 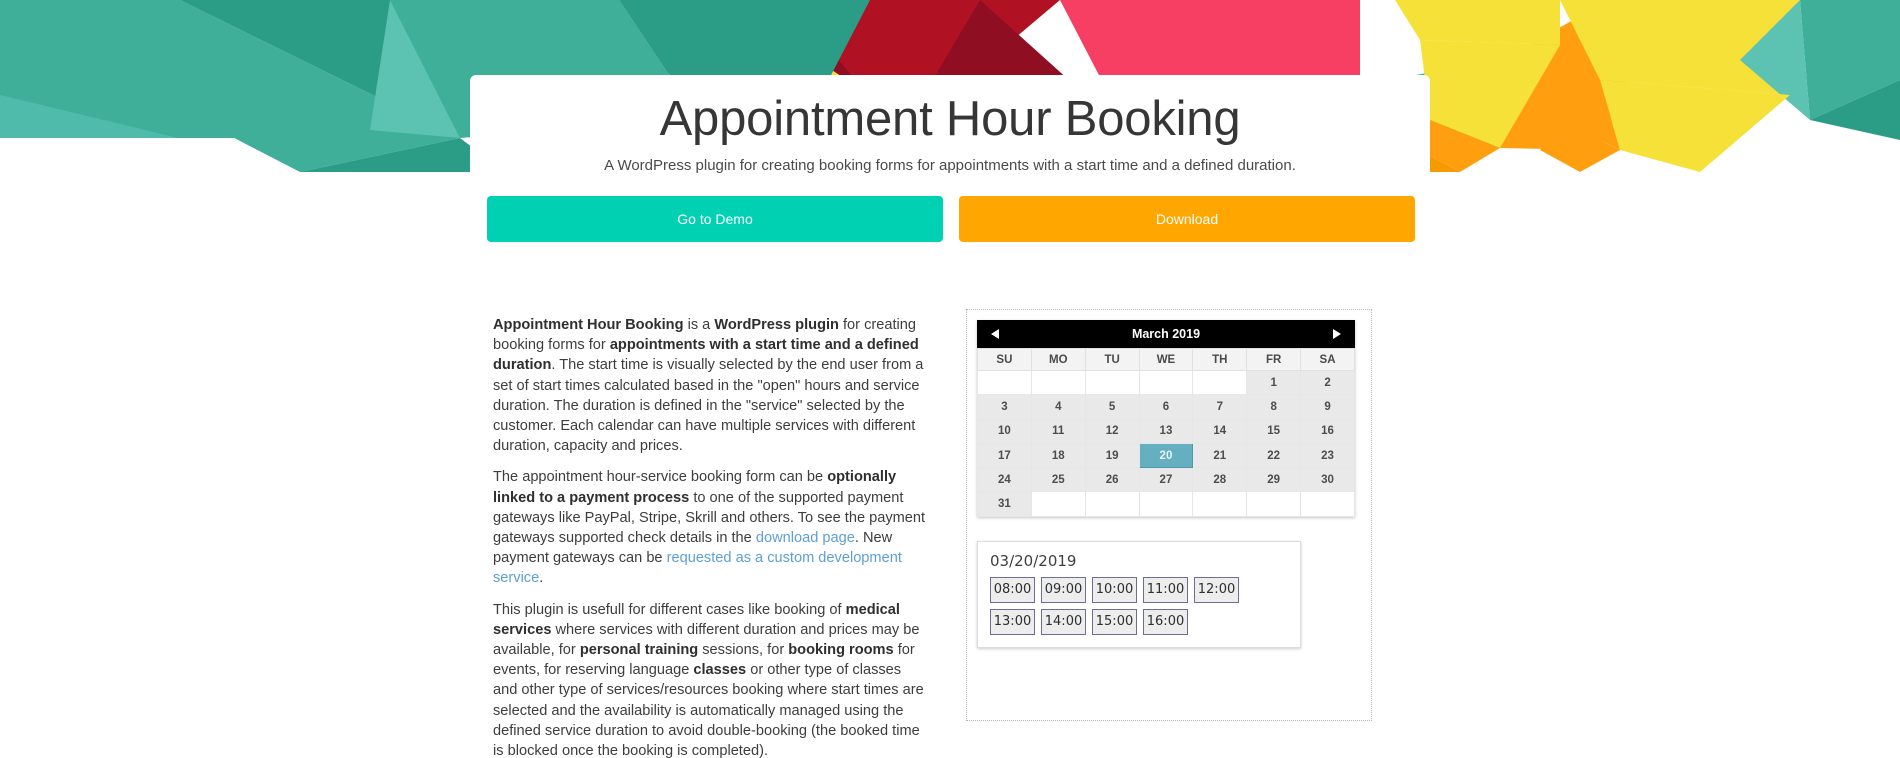 What do you see at coordinates (1012, 589) in the screenshot?
I see `timeslot-0800: 08:00` at bounding box center [1012, 589].